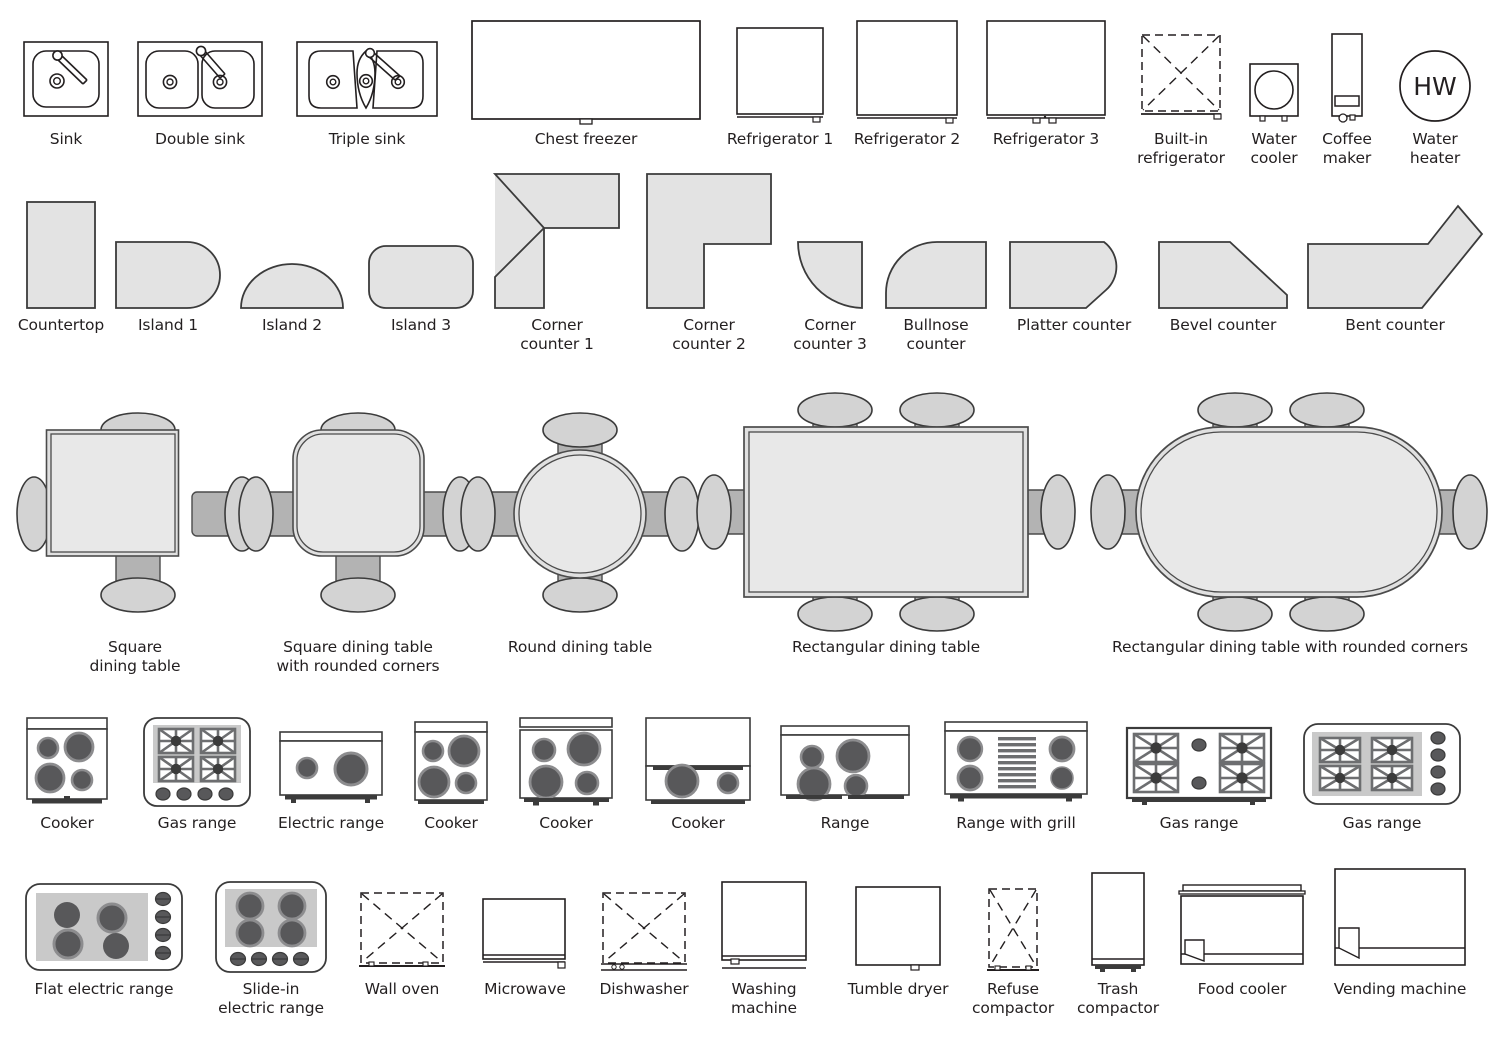 This screenshot has width=1500, height=1041. I want to click on corner-counter-3-icon, so click(830, 237).